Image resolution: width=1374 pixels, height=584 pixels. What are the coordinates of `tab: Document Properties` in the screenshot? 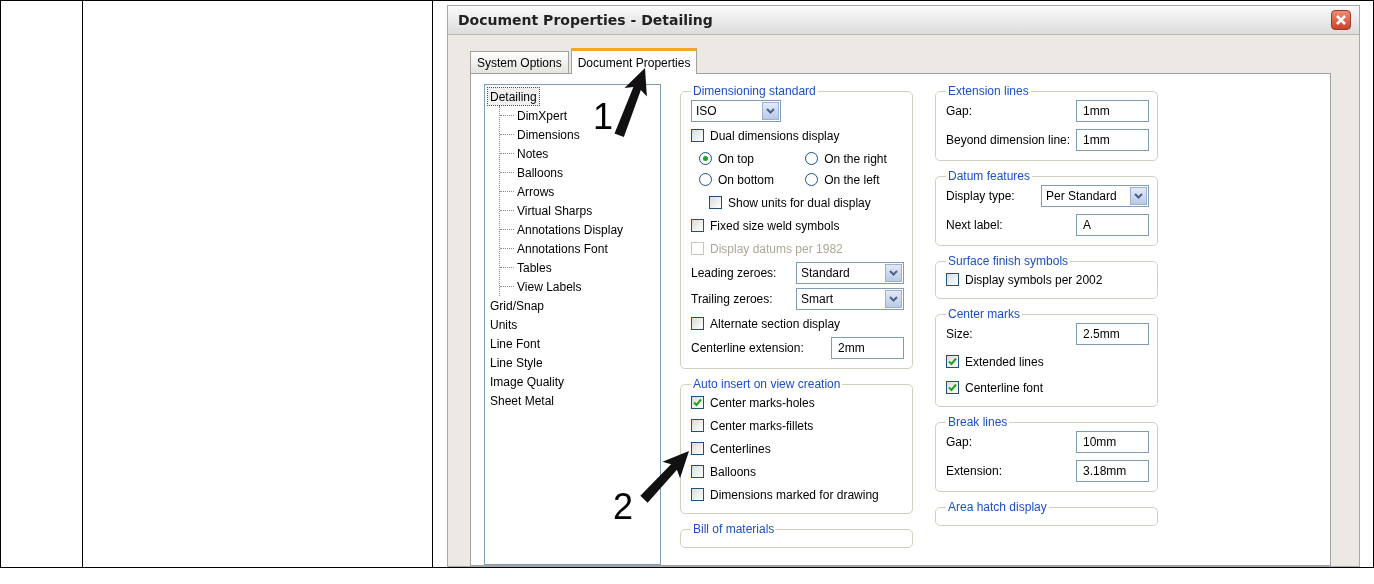 It's located at (634, 61).